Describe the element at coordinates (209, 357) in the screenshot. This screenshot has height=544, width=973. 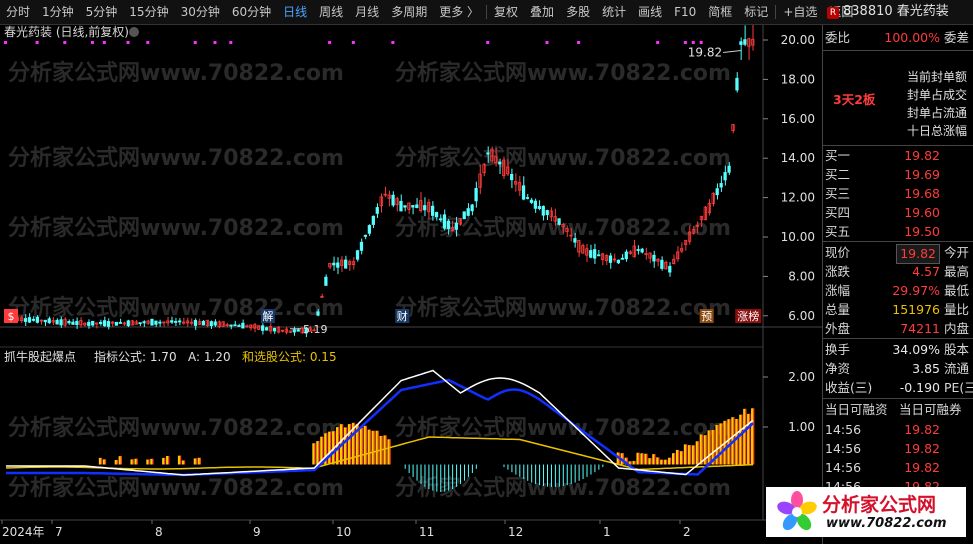
I see `indicator-header-text: A: 1.20` at that location.